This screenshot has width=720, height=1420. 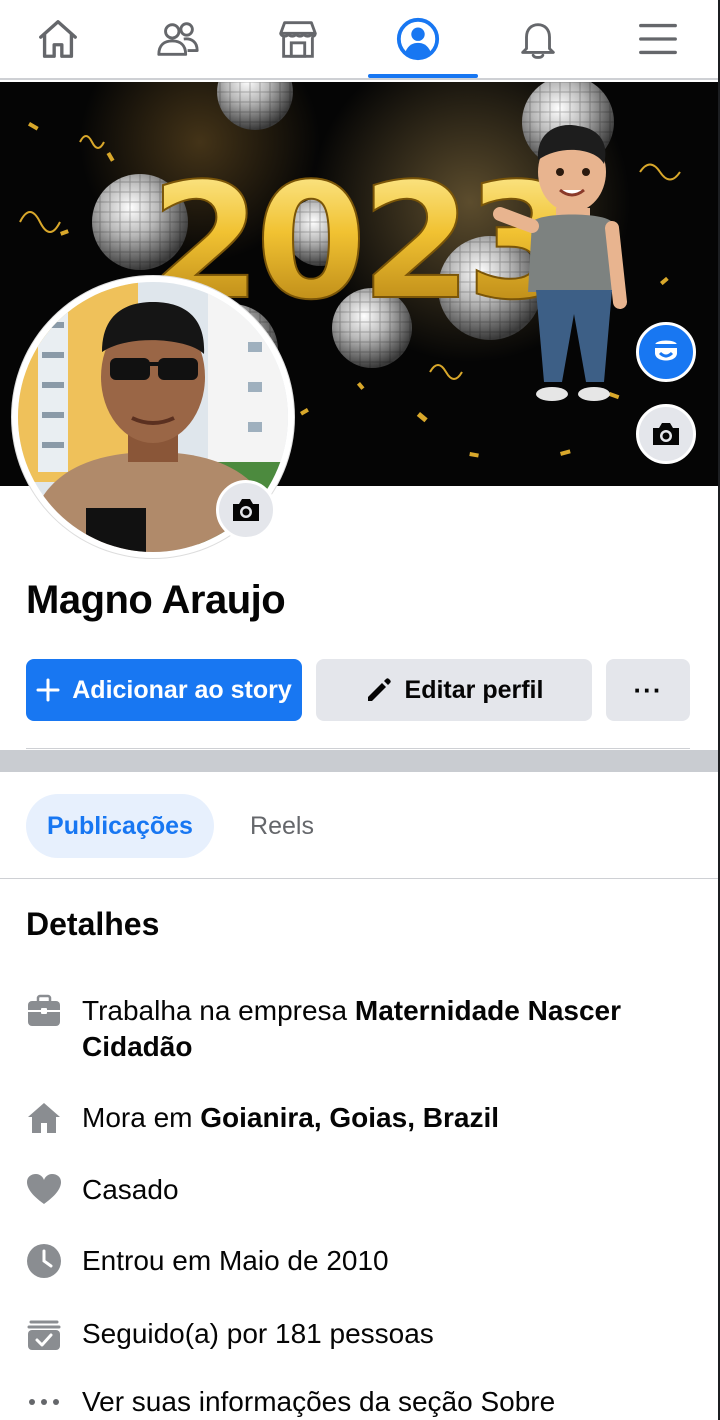 I want to click on edit-cover-photo-button, so click(x=666, y=434).